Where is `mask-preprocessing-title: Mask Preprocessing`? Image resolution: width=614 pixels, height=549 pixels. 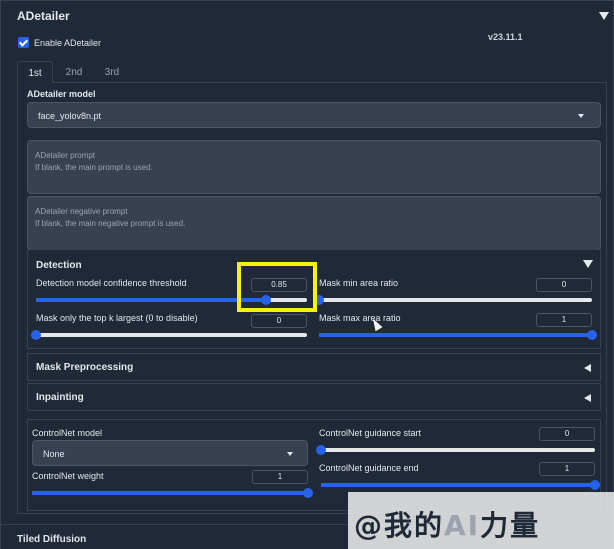 mask-preprocessing-title: Mask Preprocessing is located at coordinates (85, 367).